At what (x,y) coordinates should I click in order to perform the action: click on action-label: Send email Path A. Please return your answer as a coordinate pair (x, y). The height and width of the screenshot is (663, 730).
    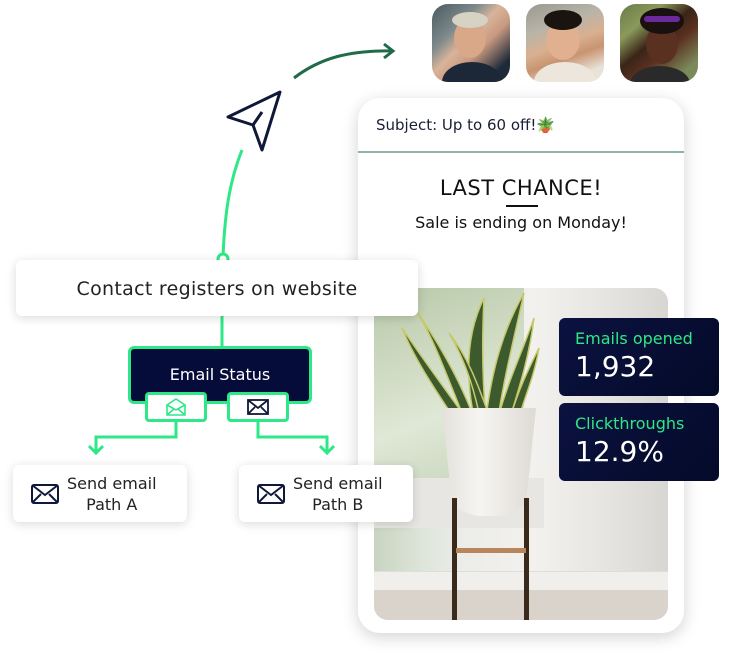
    Looking at the image, I should click on (112, 494).